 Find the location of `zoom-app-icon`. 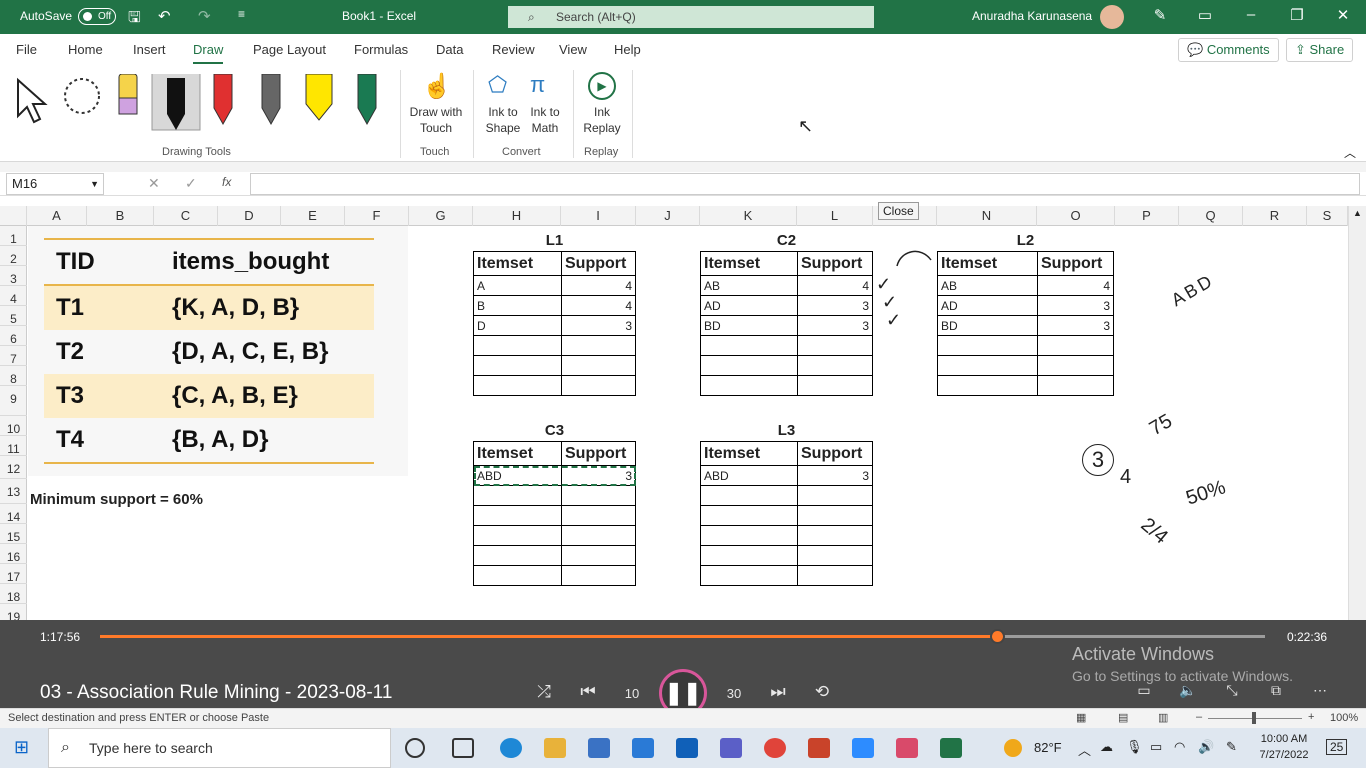

zoom-app-icon is located at coordinates (863, 748).